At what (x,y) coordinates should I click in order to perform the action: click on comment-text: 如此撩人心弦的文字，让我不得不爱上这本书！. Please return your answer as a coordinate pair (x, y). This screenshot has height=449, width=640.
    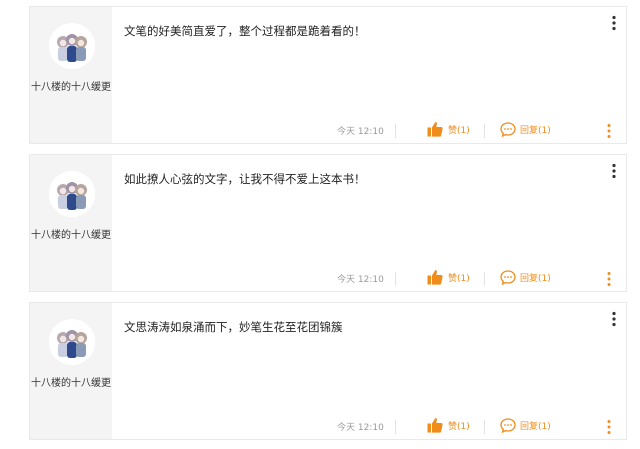
    Looking at the image, I should click on (245, 179).